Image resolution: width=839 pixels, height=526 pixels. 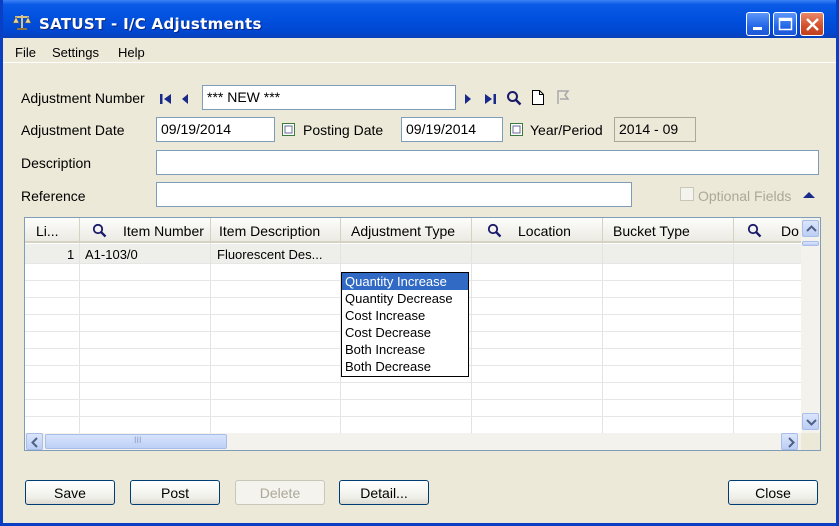 I want to click on posting-date-field: 09/19/2014, so click(x=452, y=129).